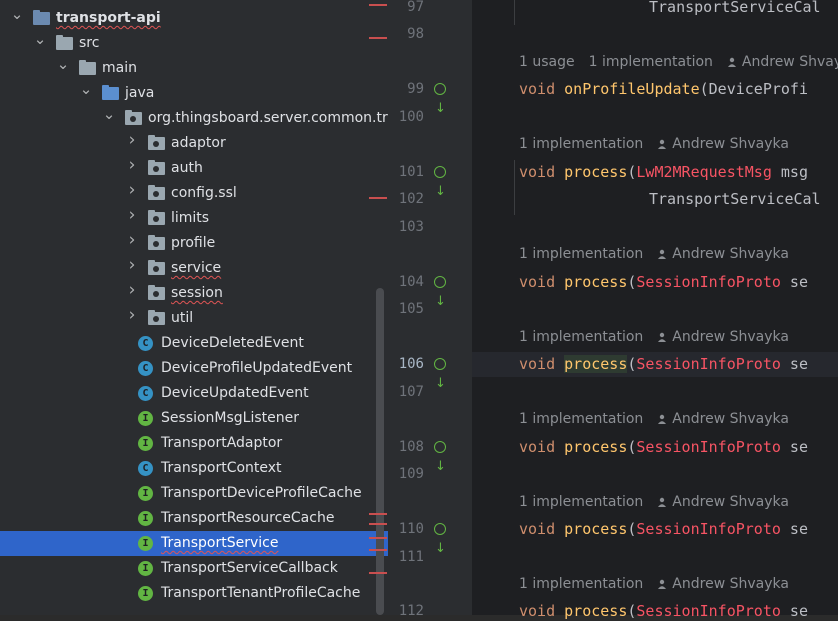  I want to click on tree-item: I TransportTenantProfileCache, so click(194, 593).